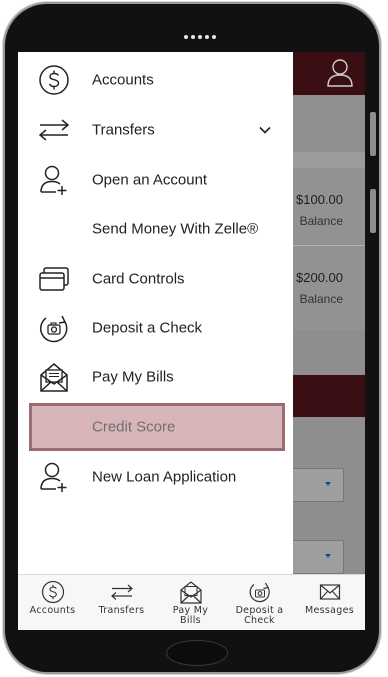 The width and height of the screenshot is (388, 677). What do you see at coordinates (150, 180) in the screenshot?
I see `menu-item-label: Open an Account` at bounding box center [150, 180].